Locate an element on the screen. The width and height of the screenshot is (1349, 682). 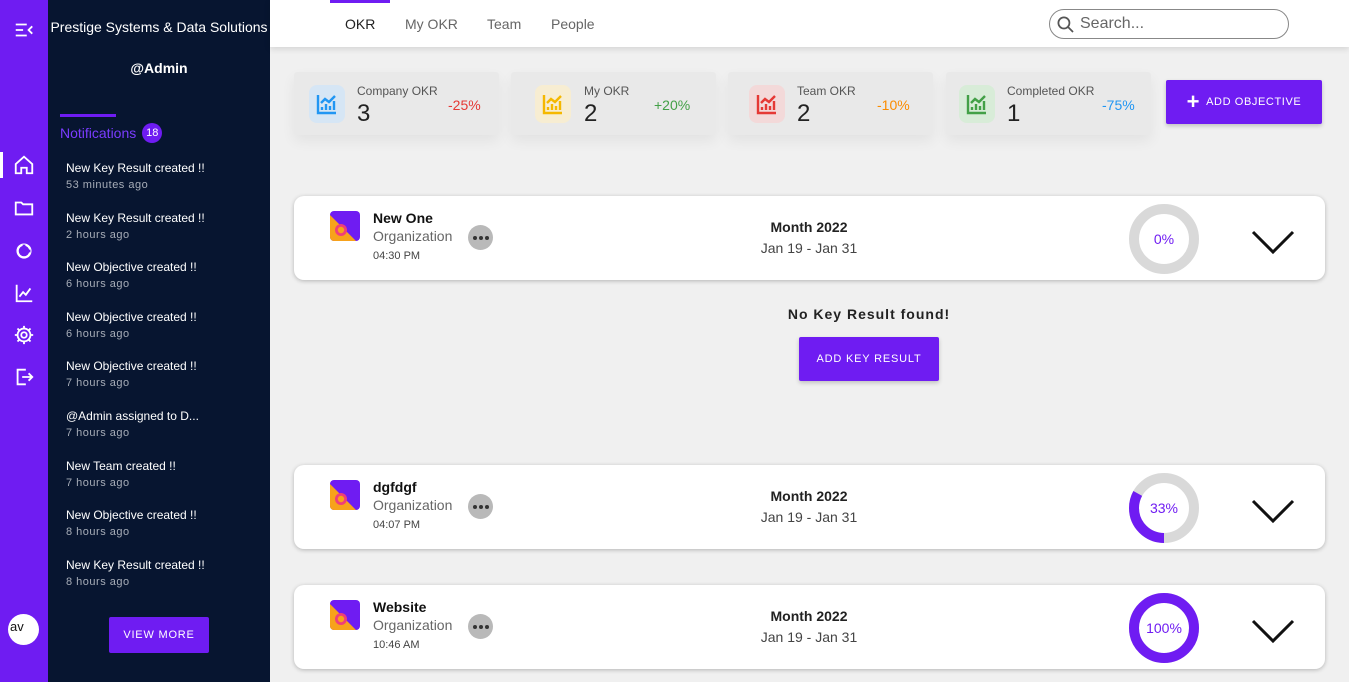
objective-name: New One is located at coordinates (403, 218).